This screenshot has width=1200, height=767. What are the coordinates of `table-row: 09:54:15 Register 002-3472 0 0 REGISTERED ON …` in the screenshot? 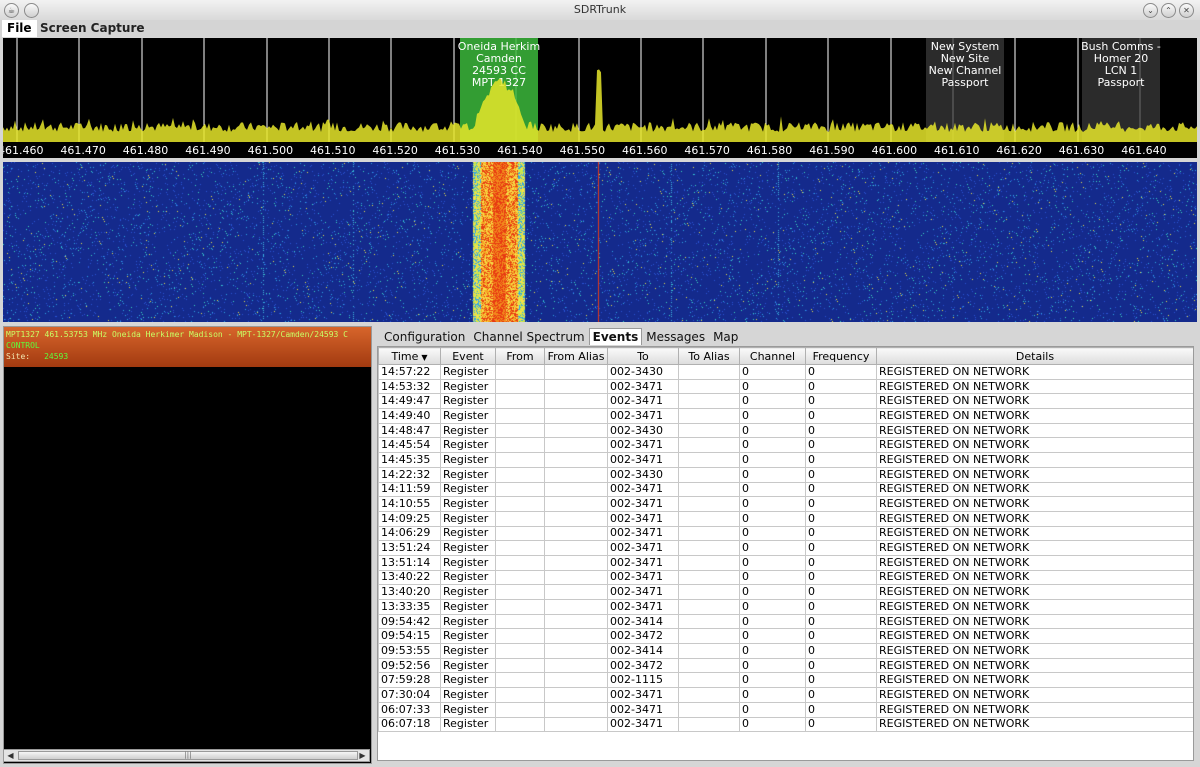 It's located at (785, 636).